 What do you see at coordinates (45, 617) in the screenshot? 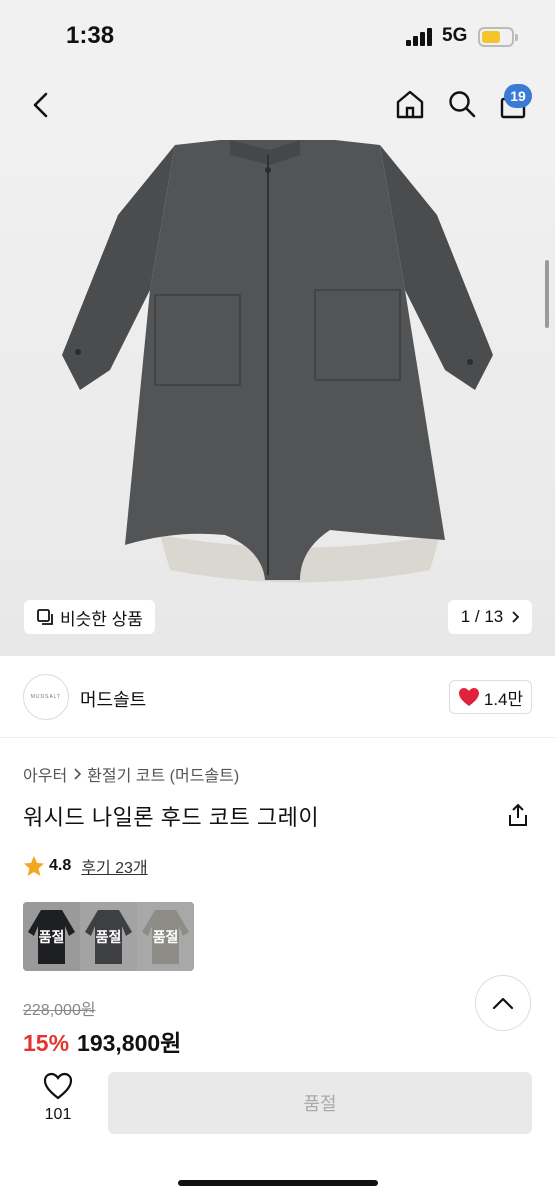
I see `similar-items-icon` at bounding box center [45, 617].